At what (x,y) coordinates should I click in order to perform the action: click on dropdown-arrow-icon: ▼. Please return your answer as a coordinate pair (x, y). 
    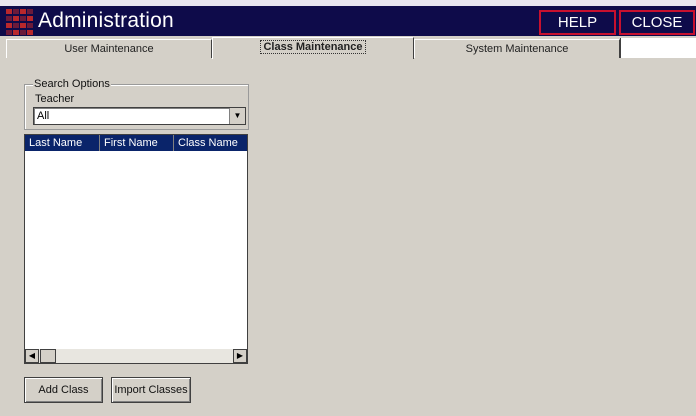
    Looking at the image, I should click on (237, 116).